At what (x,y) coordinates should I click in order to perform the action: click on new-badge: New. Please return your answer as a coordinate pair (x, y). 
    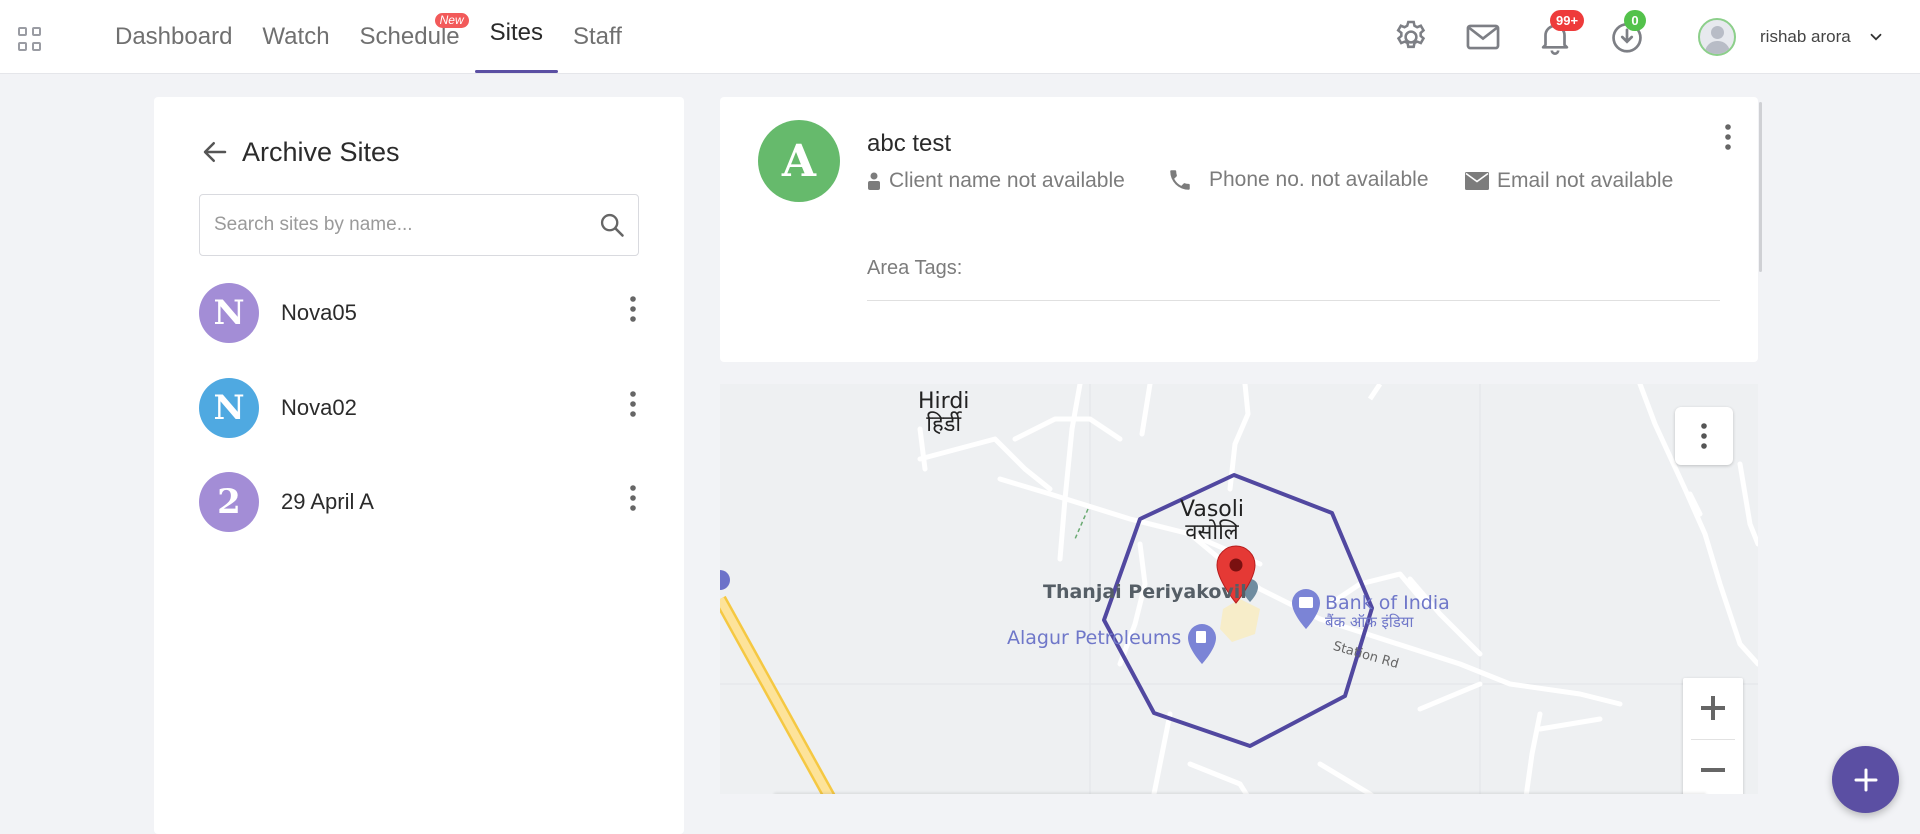
    Looking at the image, I should click on (451, 20).